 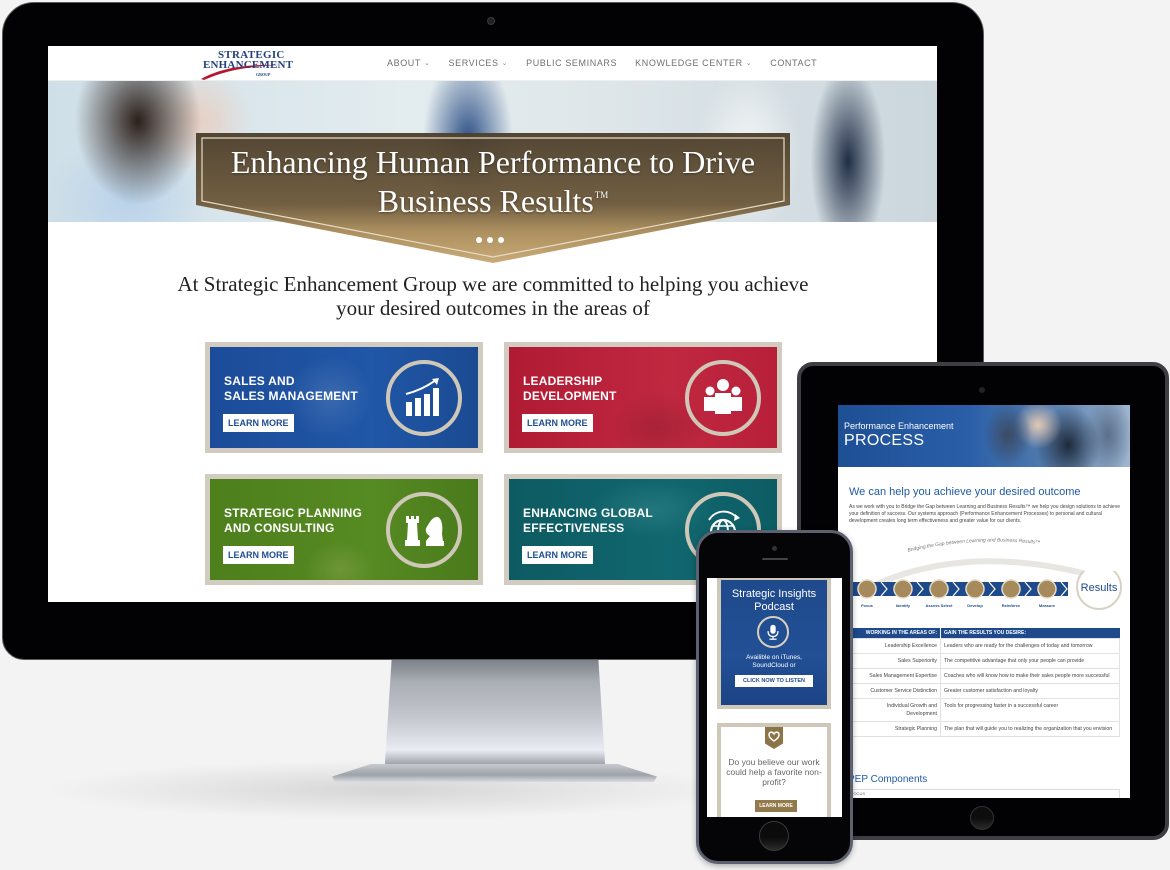 I want to click on table-cell-area: Sales Management Expertise, so click(x=896, y=676).